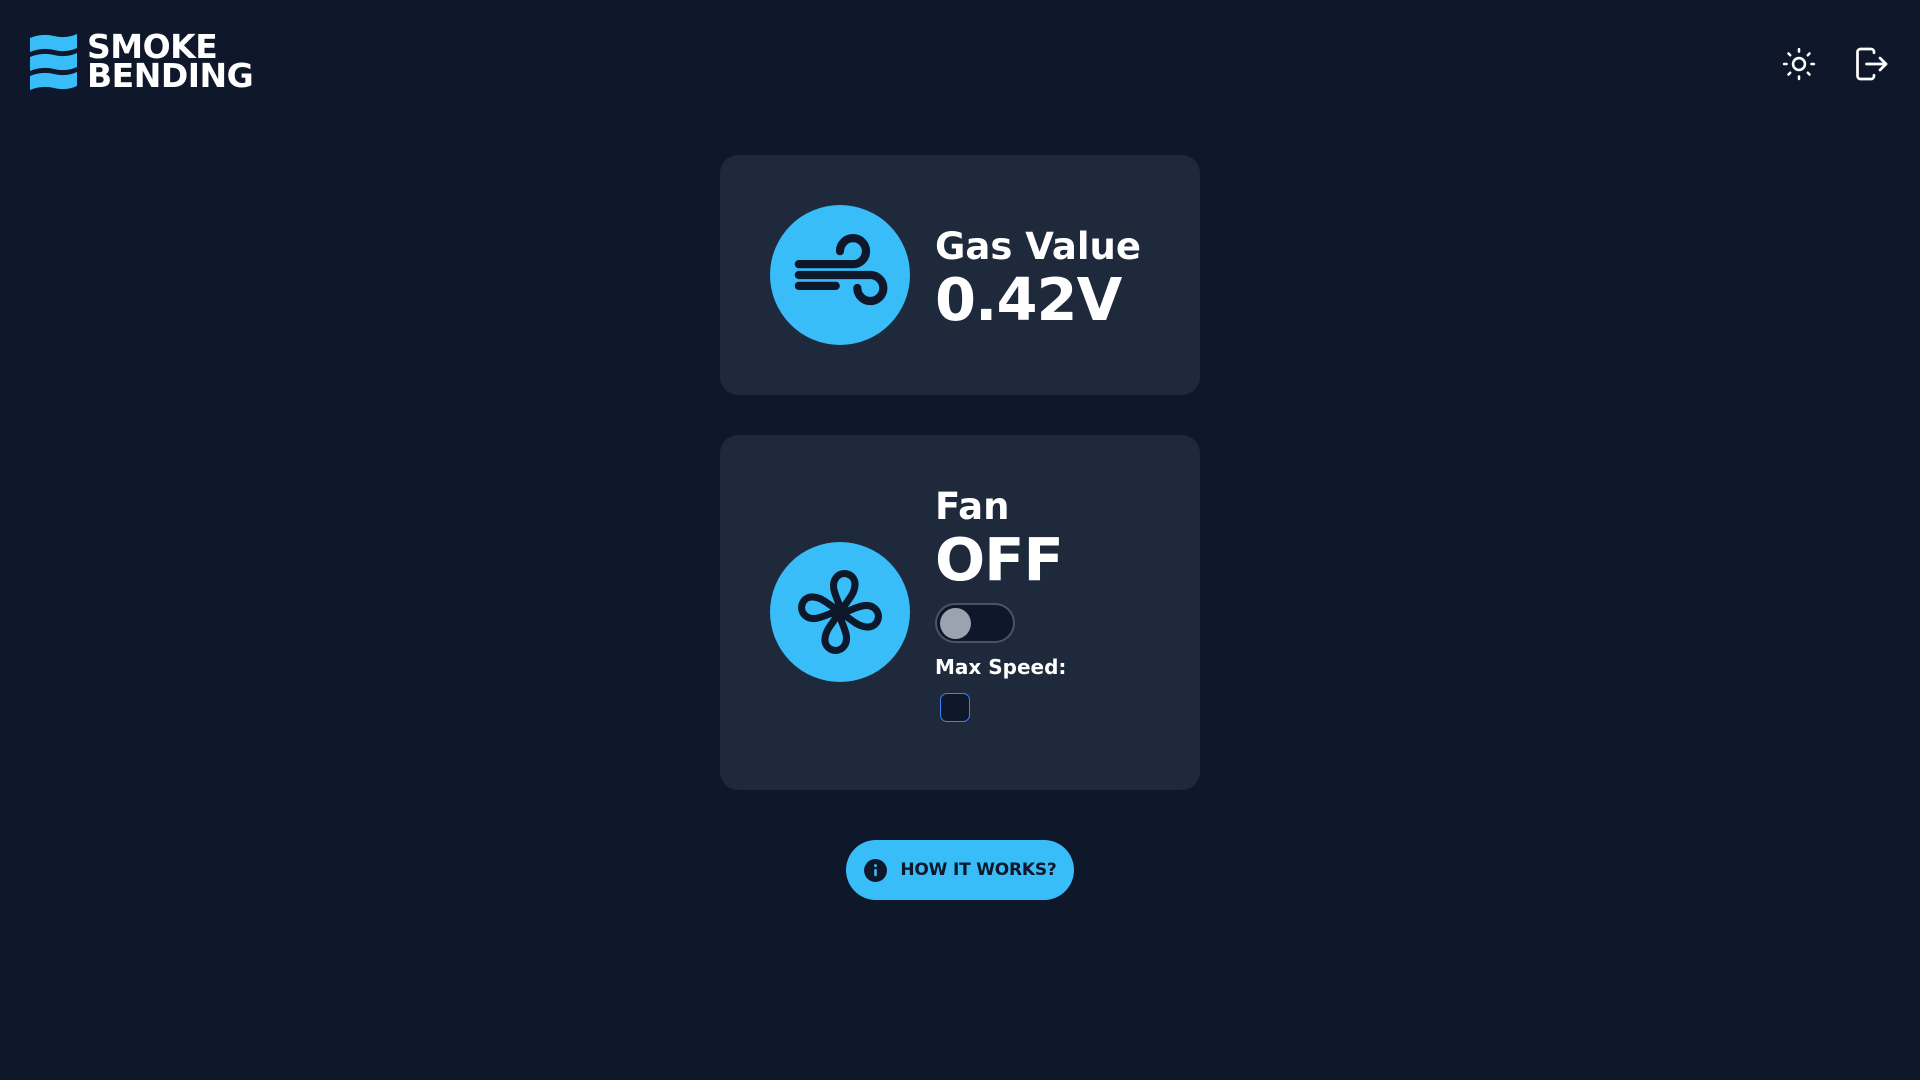 Image resolution: width=1920 pixels, height=1080 pixels. What do you see at coordinates (978, 870) in the screenshot?
I see `how-it-works-label: HOW IT WORKS?` at bounding box center [978, 870].